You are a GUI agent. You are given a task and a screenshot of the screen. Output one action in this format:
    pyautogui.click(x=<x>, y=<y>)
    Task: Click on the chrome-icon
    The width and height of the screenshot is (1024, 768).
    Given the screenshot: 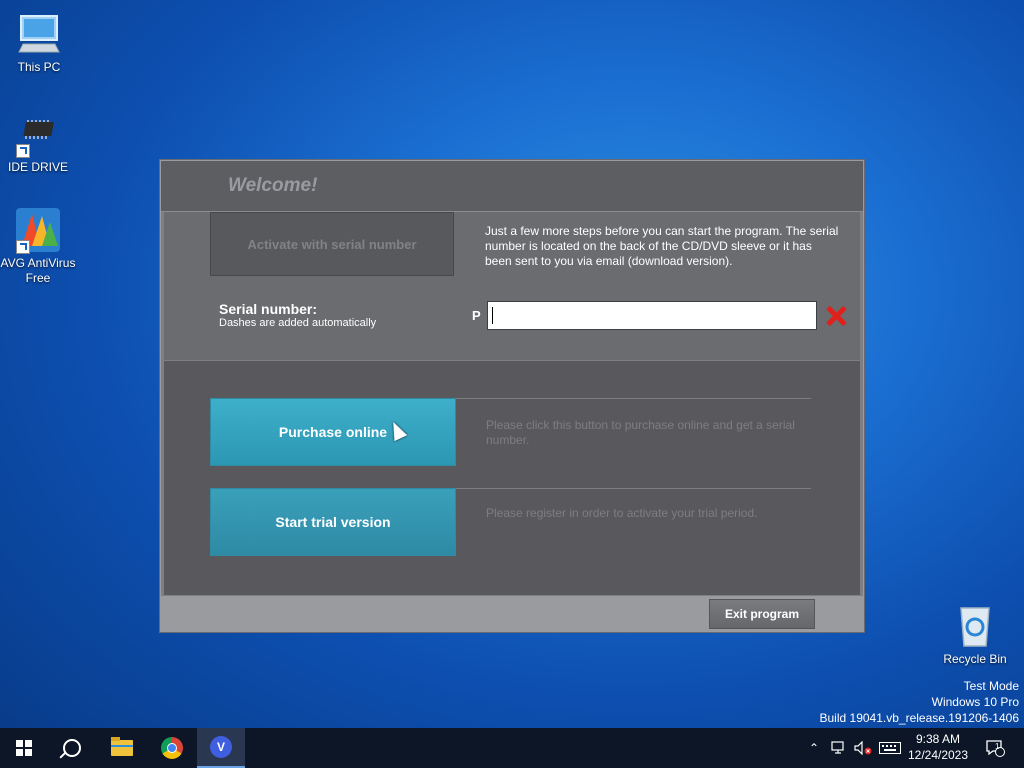 What is the action you would take?
    pyautogui.click(x=172, y=748)
    